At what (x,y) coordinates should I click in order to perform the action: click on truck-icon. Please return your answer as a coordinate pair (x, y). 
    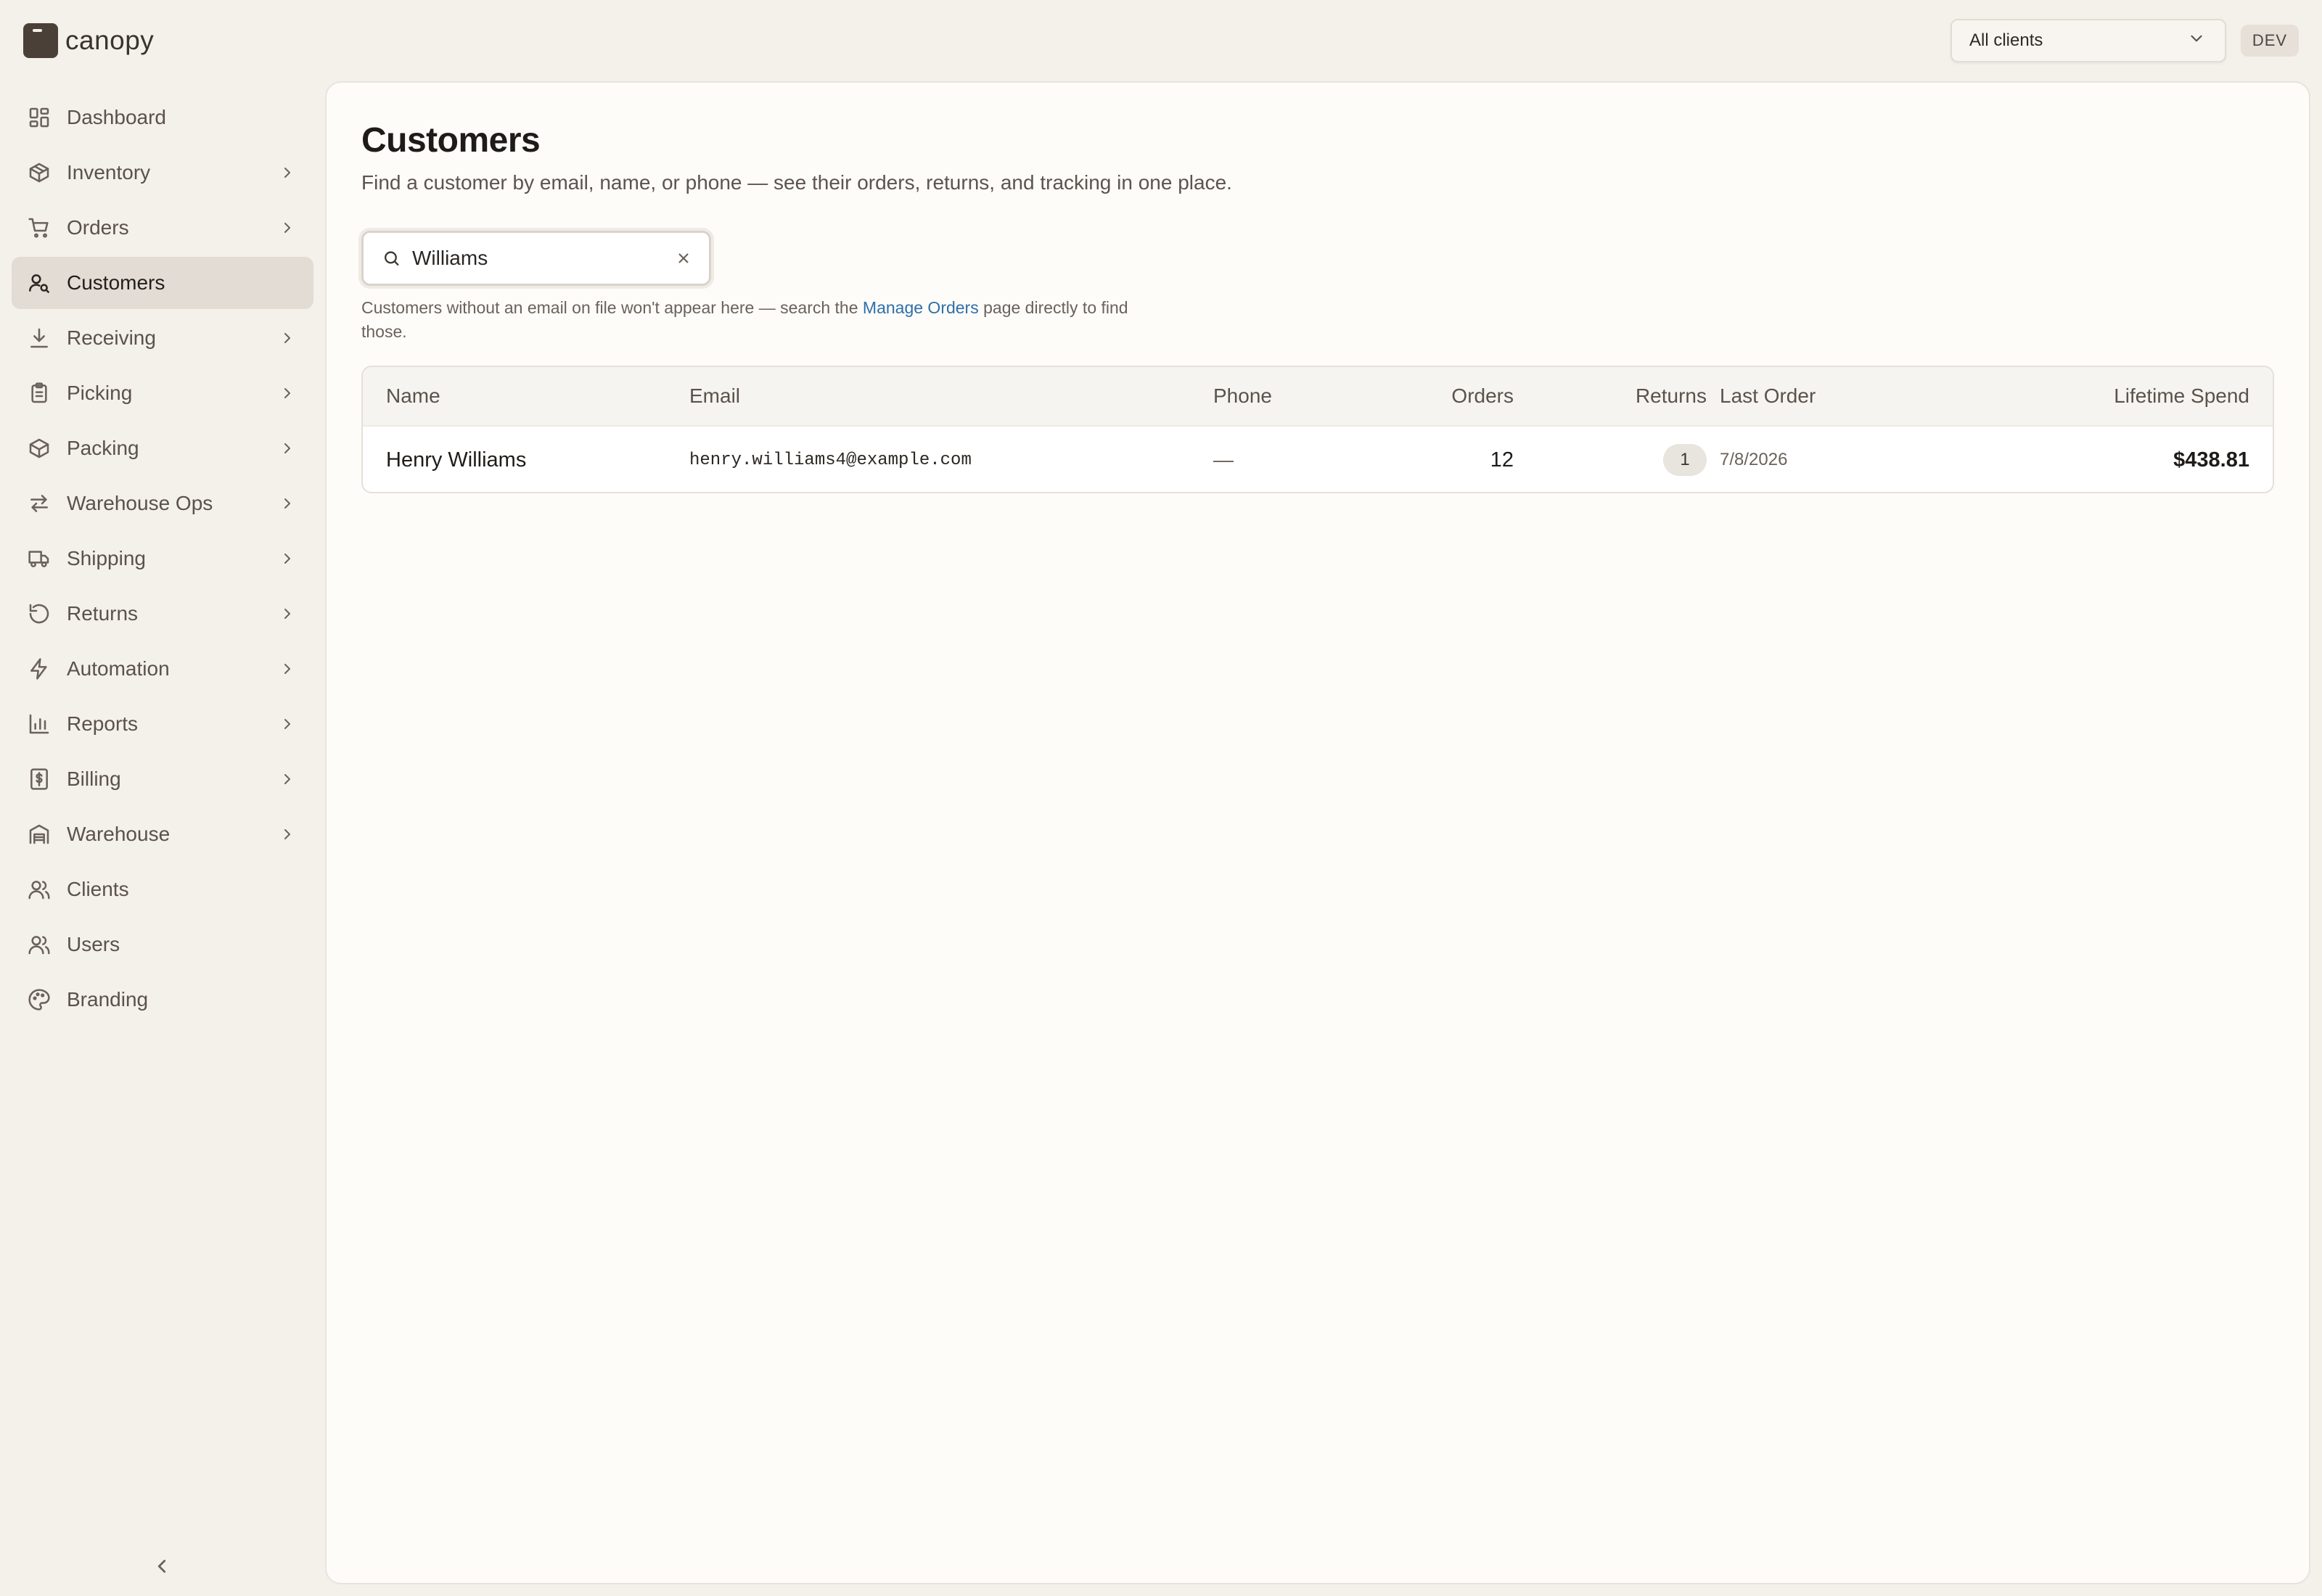
    Looking at the image, I should click on (39, 559).